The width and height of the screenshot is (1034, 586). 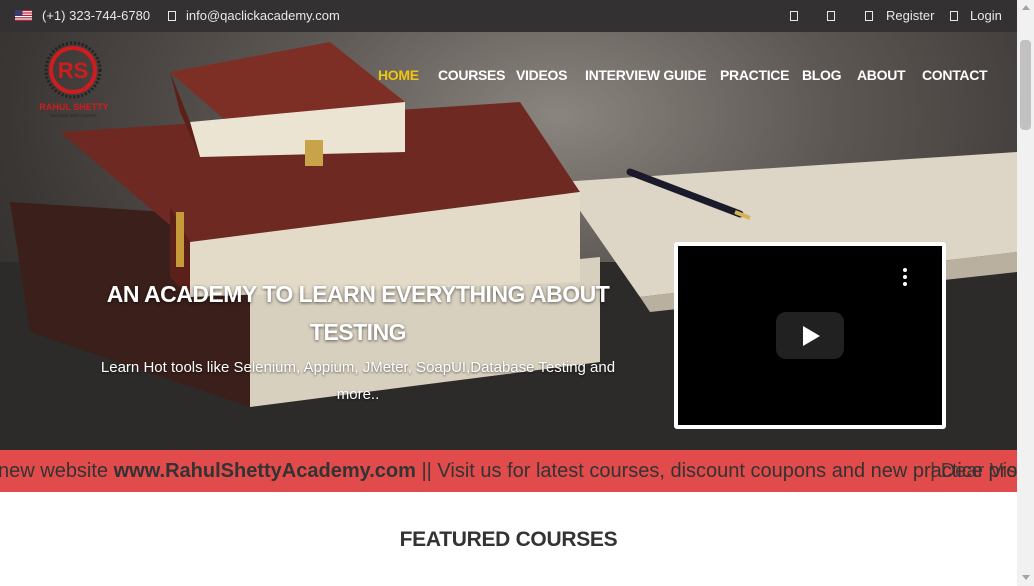 I want to click on more-options-icon, so click(x=905, y=279).